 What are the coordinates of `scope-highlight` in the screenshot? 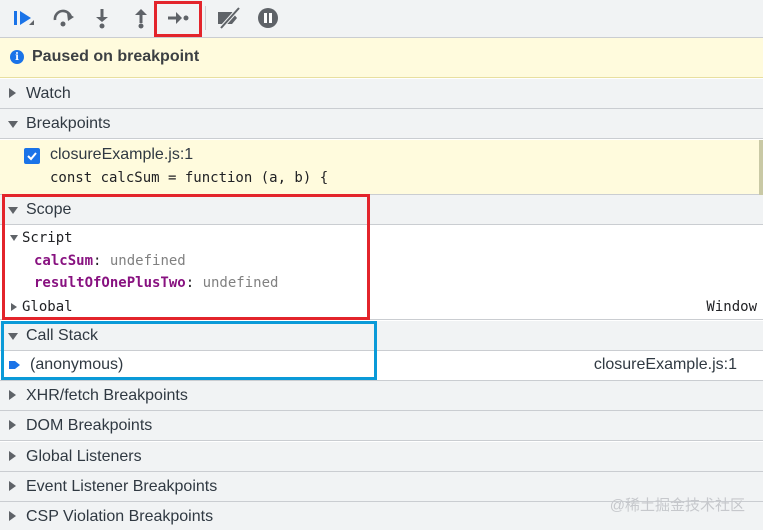 It's located at (186, 257).